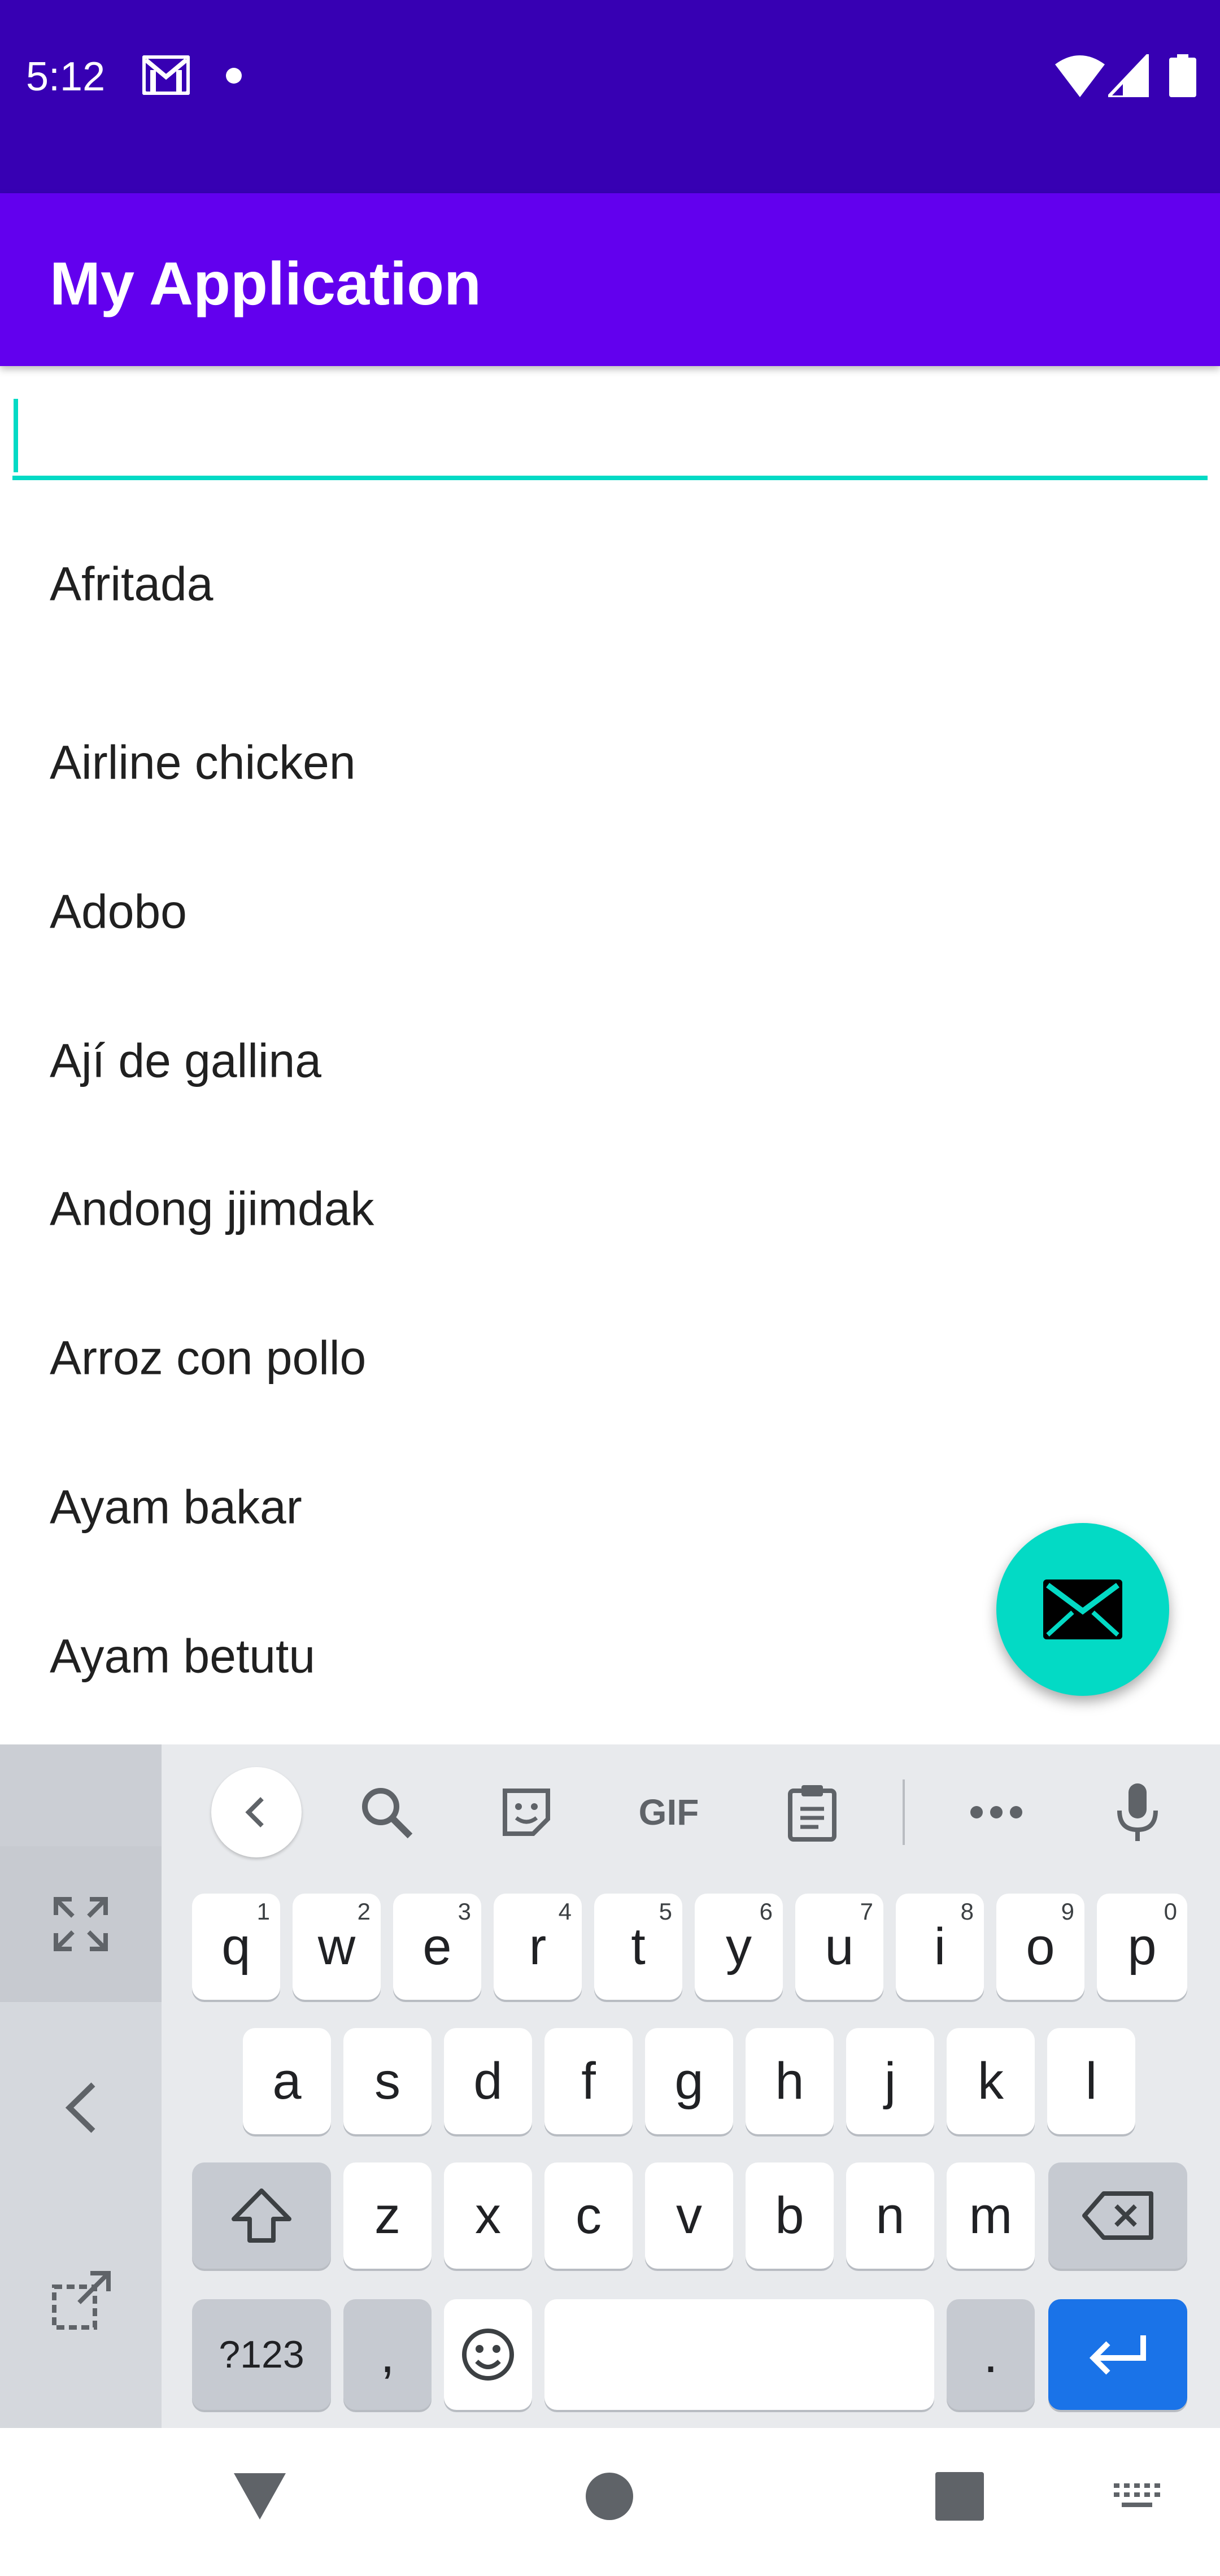 This screenshot has width=1220, height=2576. Describe the element at coordinates (959, 2496) in the screenshot. I see `recents-square-icon` at that location.